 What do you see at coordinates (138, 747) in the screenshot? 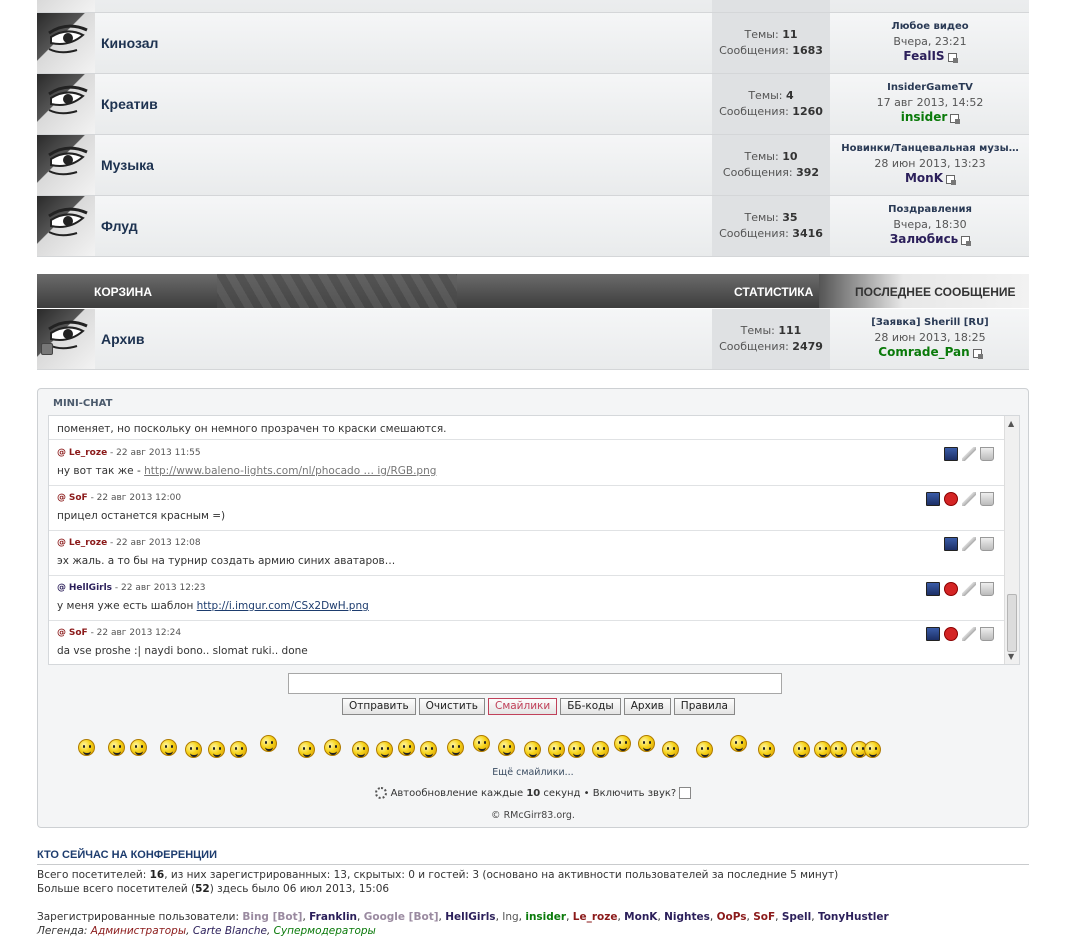
I see `smiley-annoyed-icon` at bounding box center [138, 747].